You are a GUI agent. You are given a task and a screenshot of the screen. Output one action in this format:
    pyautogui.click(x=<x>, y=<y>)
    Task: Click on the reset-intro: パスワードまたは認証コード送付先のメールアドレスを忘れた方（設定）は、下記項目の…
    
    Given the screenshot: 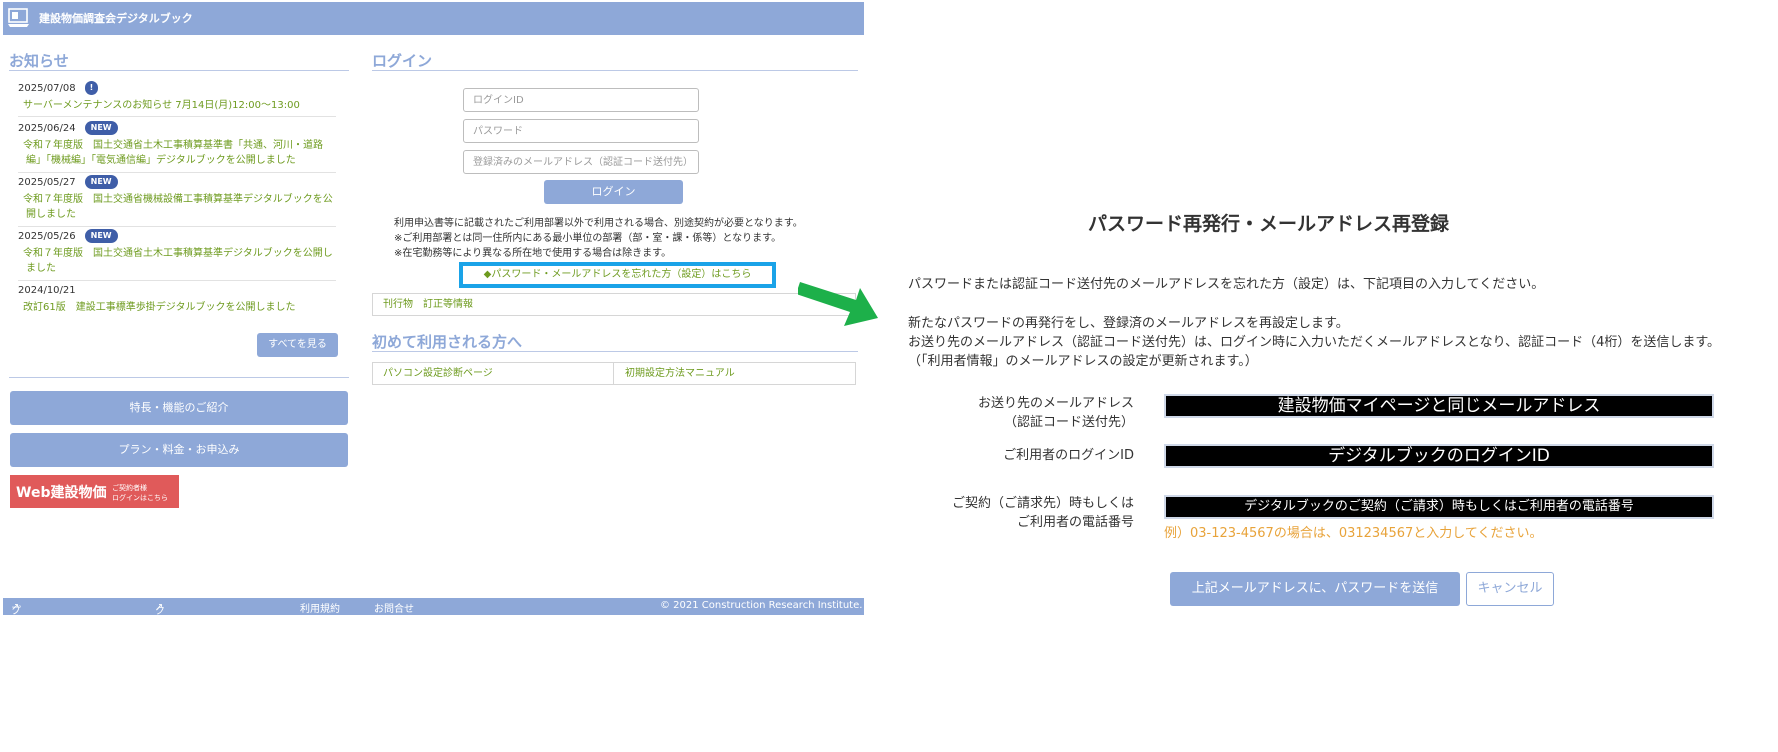 What is the action you would take?
    pyautogui.click(x=1226, y=284)
    